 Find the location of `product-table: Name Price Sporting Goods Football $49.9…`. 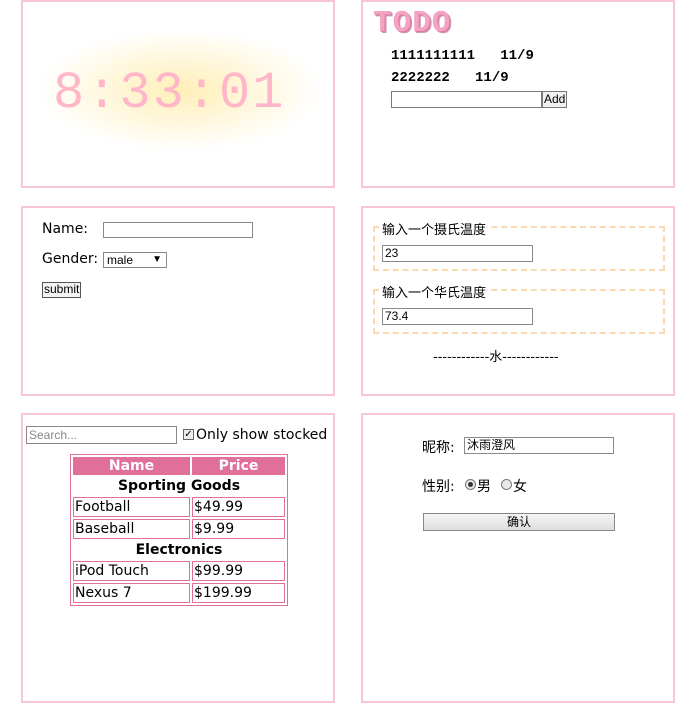

product-table: Name Price Sporting Goods Football $49.9… is located at coordinates (179, 530).